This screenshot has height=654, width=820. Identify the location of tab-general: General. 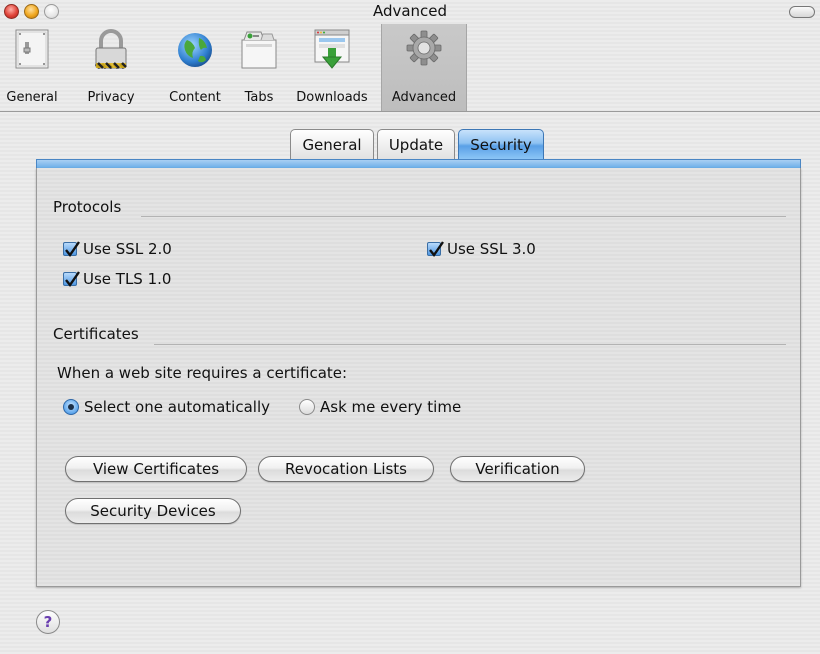
(332, 144).